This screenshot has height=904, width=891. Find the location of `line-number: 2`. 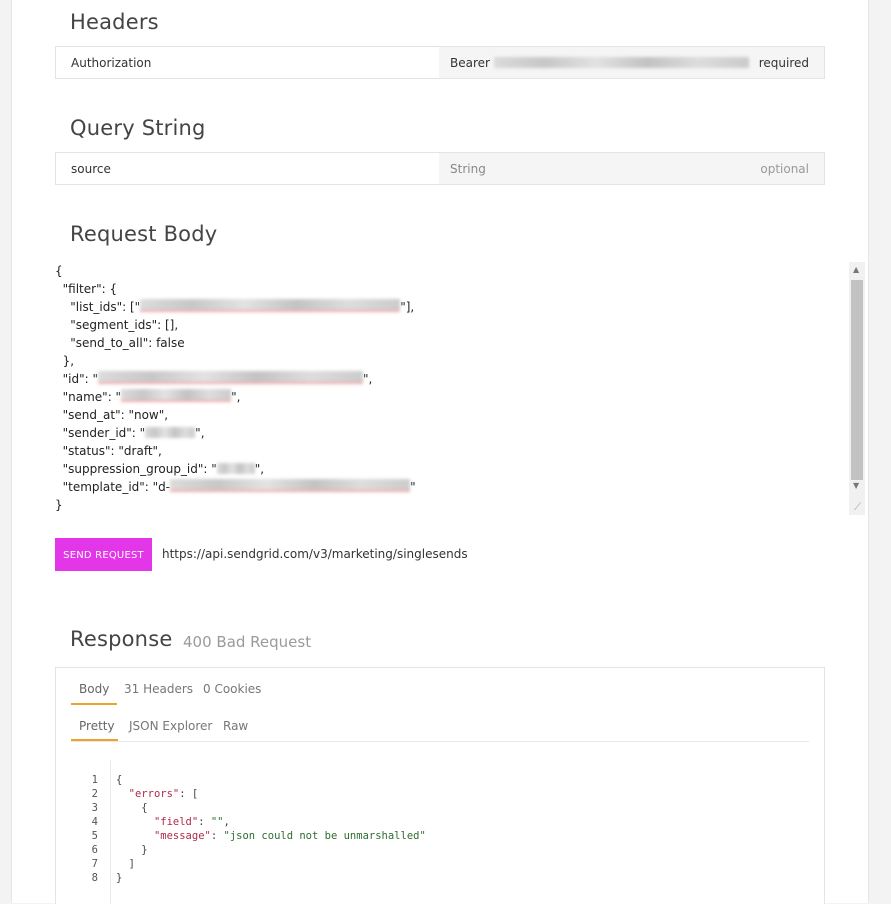

line-number: 2 is located at coordinates (94, 794).